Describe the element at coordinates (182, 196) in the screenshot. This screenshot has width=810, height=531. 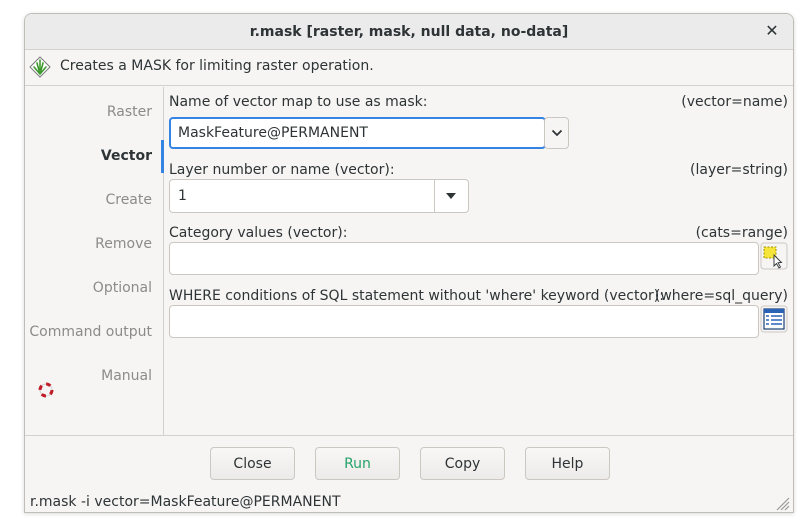
I see `layer-value: 1` at that location.